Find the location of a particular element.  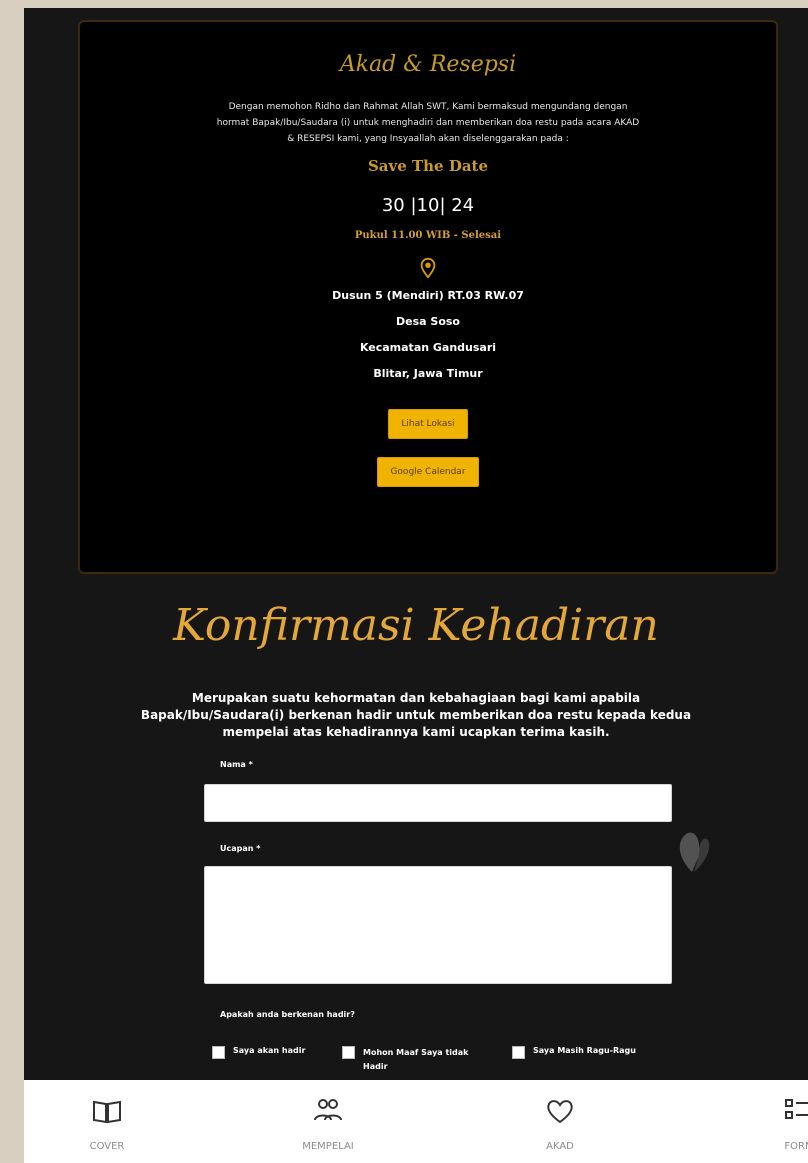

name-input is located at coordinates (438, 803).